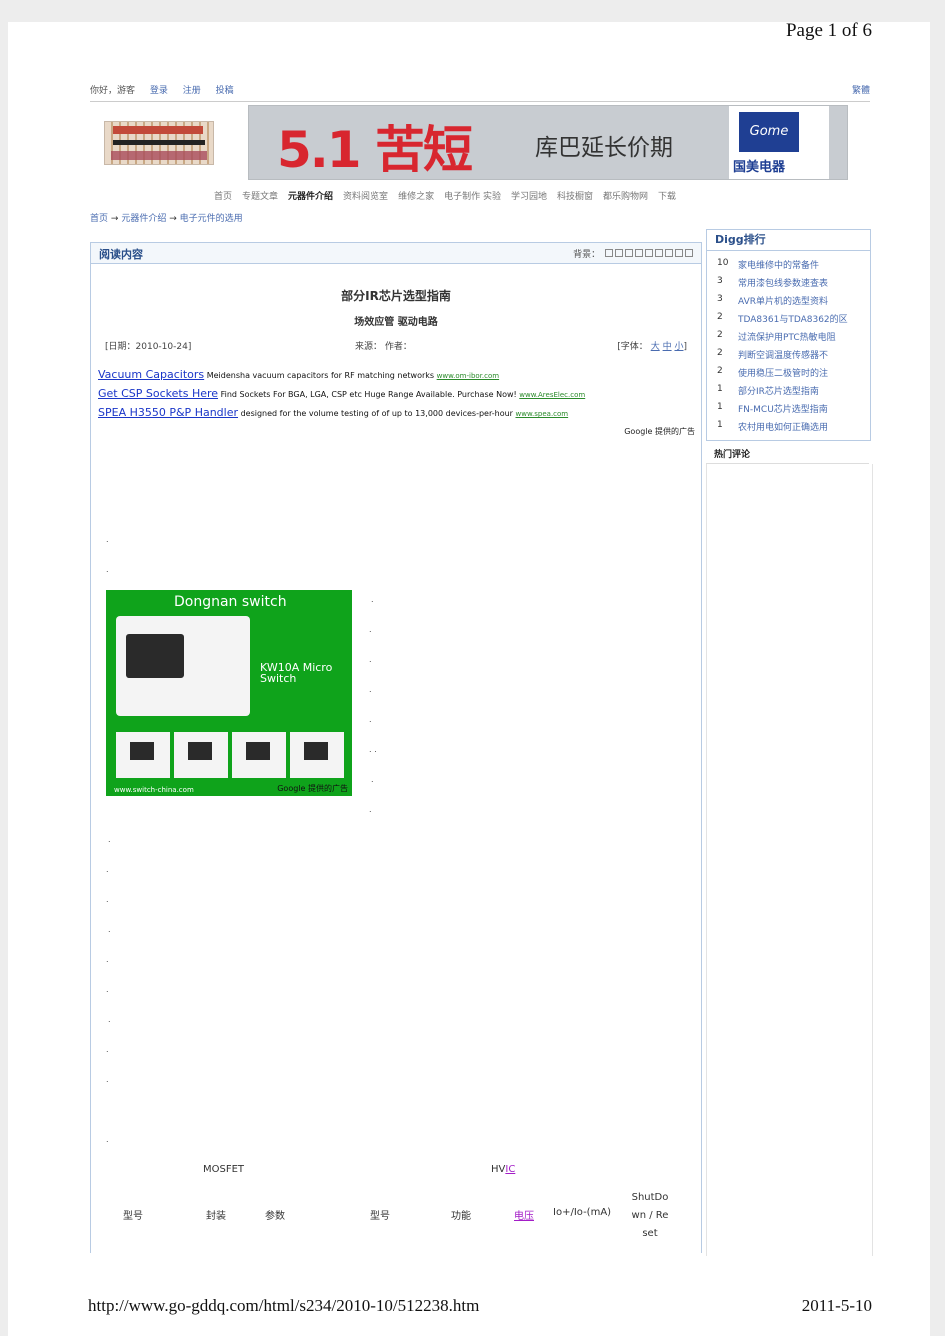  I want to click on traditional-chinese-link: 繁體, so click(861, 89).